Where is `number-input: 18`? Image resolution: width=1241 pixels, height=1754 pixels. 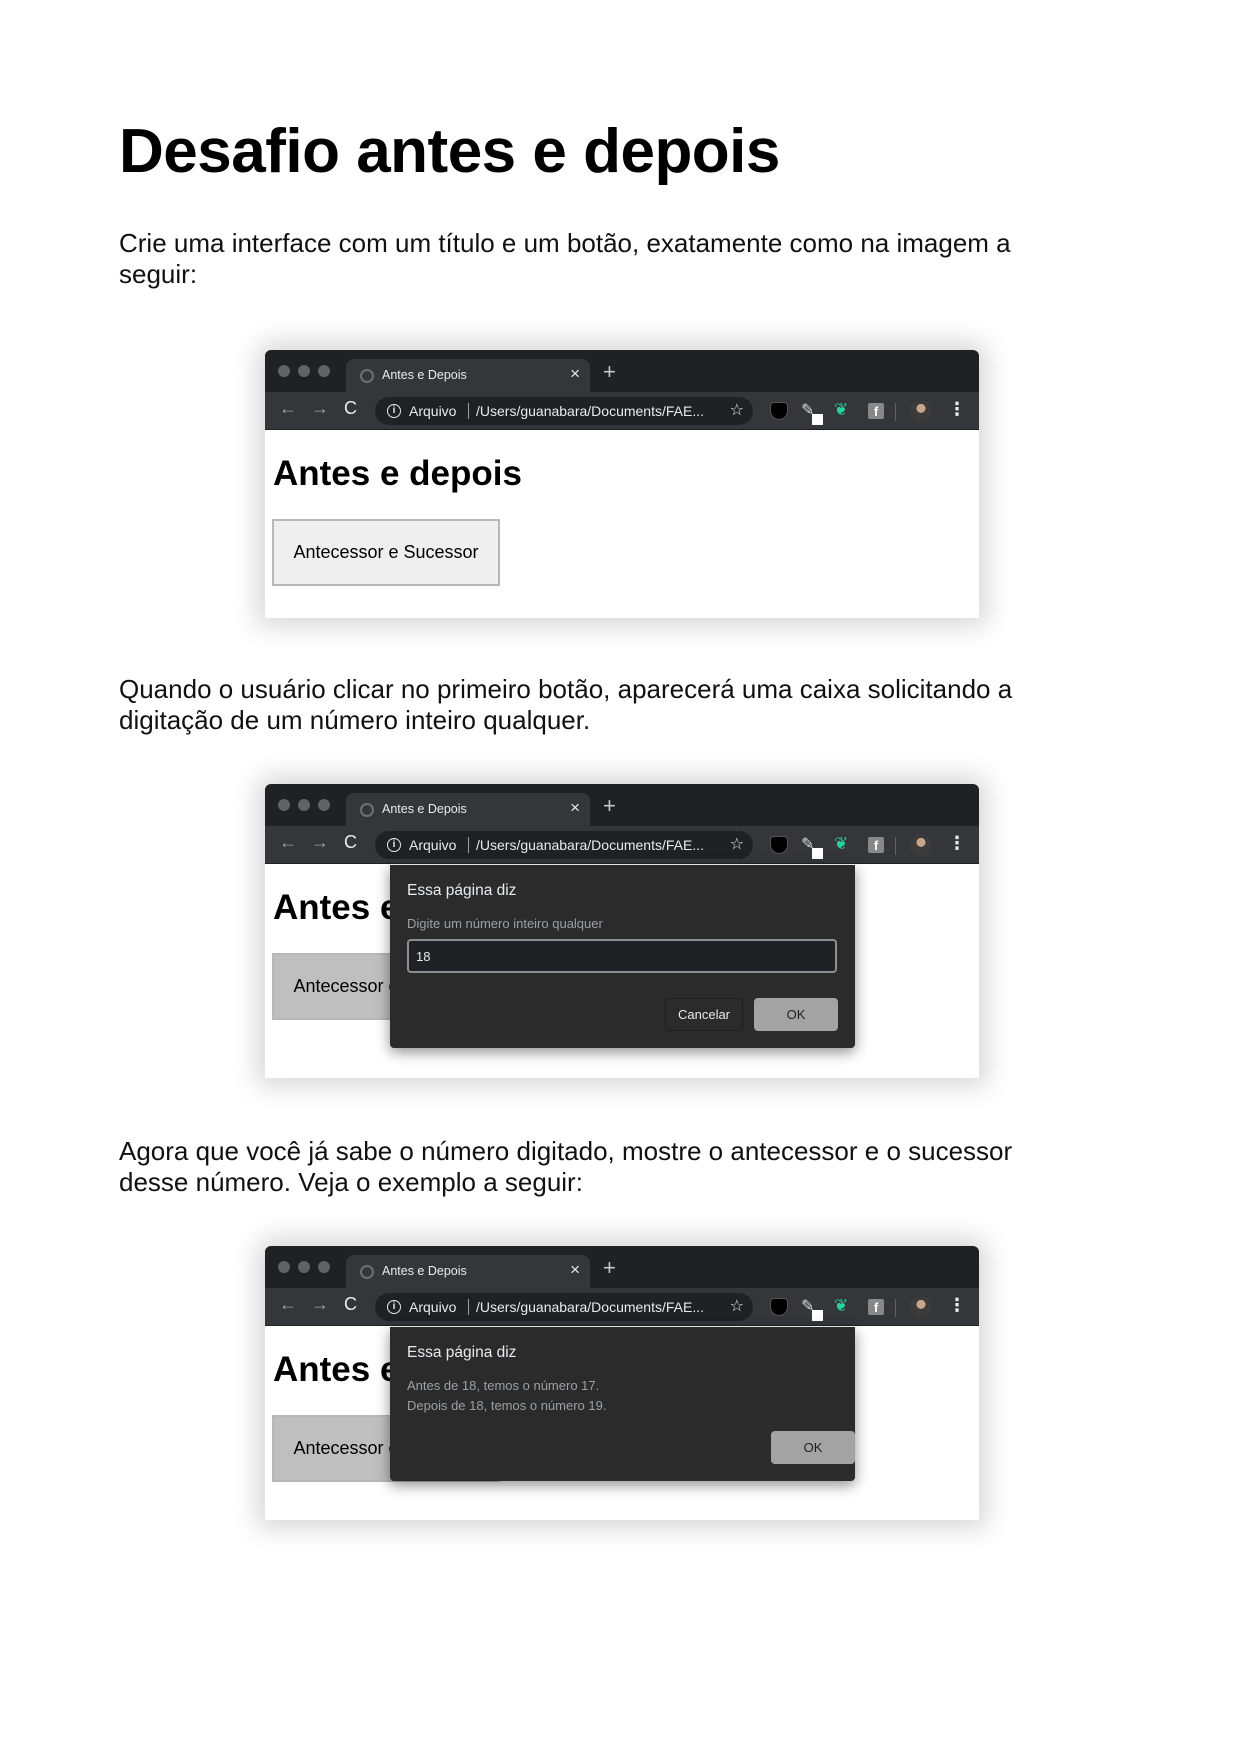 number-input: 18 is located at coordinates (622, 956).